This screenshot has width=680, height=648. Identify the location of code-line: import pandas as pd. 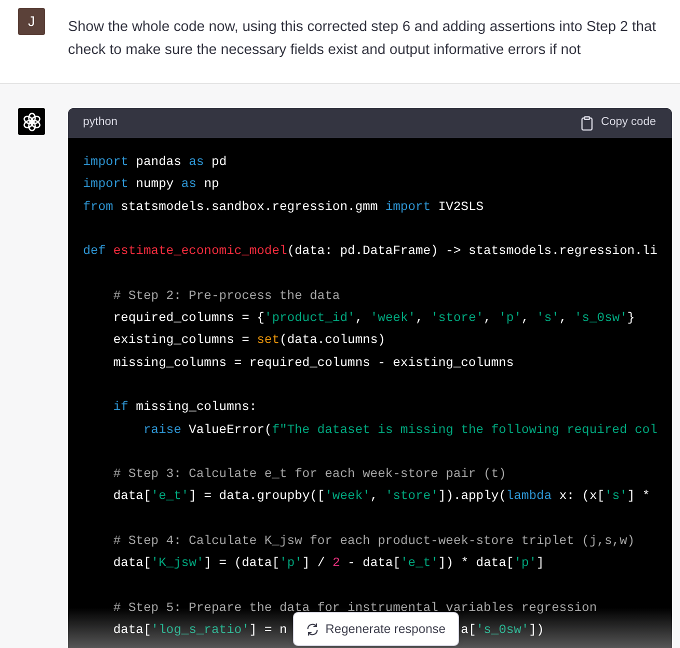
(155, 162).